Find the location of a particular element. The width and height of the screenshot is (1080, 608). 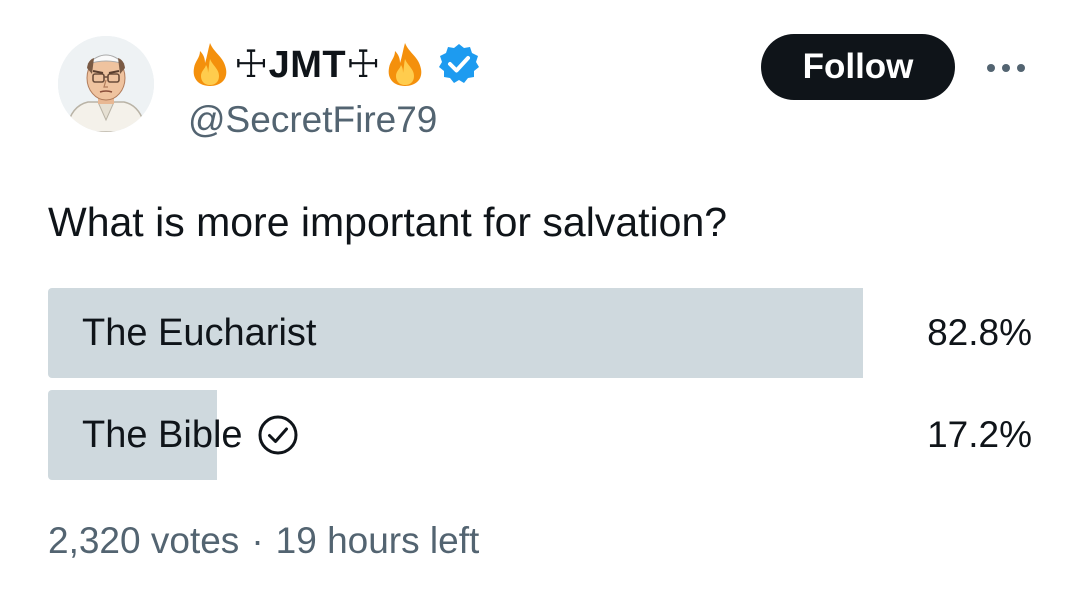

author-names: ☩JMT☩ @SecretFire79 is located at coordinates (334, 90).